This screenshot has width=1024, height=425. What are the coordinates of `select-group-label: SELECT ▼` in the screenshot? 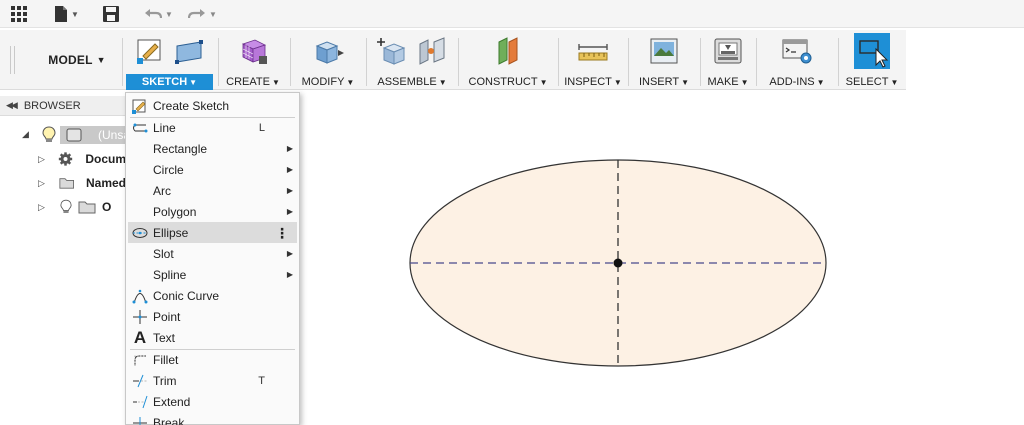 It's located at (872, 82).